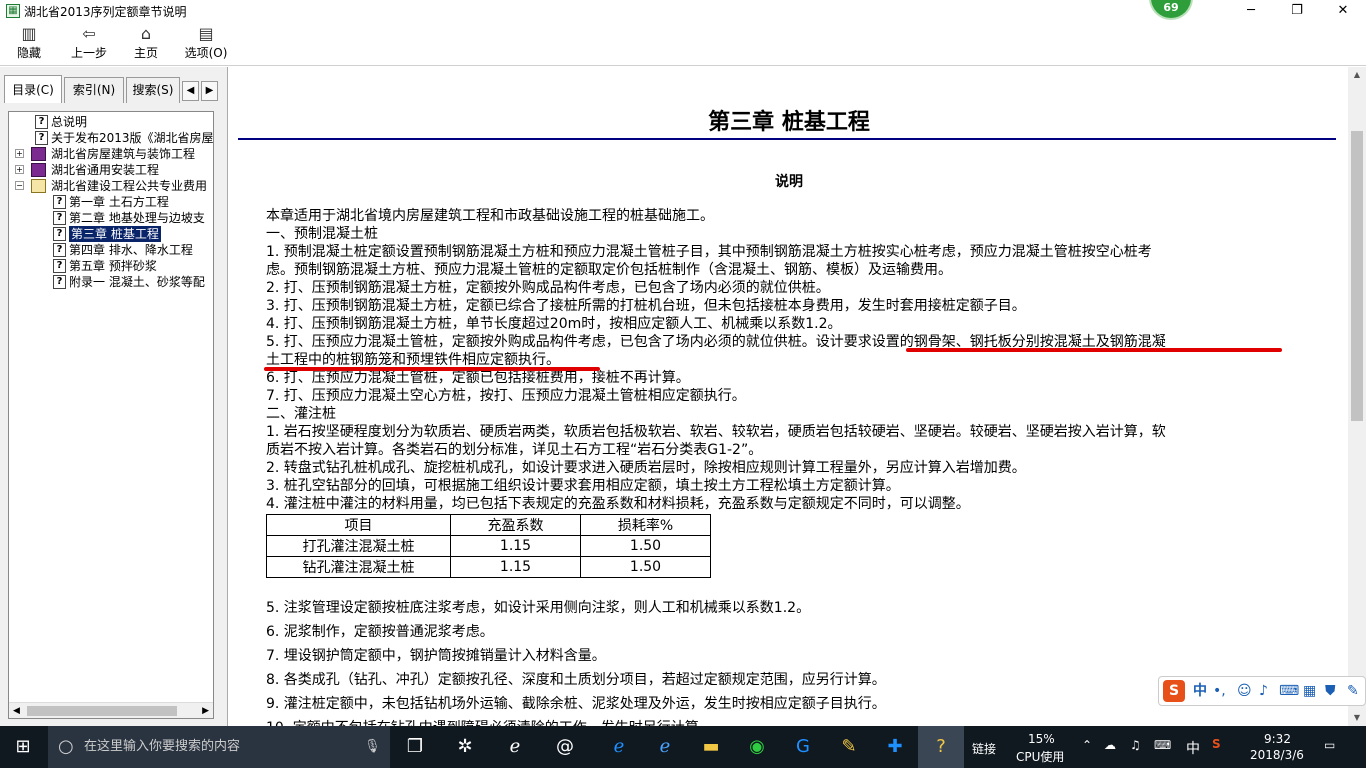  What do you see at coordinates (849, 747) in the screenshot?
I see `notepad-icon: ✎` at bounding box center [849, 747].